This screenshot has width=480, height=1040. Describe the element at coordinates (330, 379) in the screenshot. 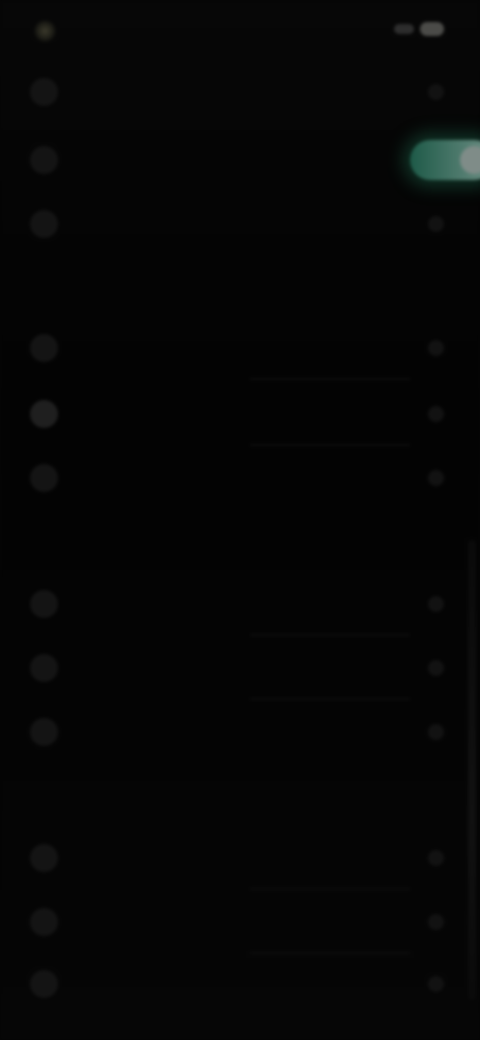

I see `row-divider` at that location.